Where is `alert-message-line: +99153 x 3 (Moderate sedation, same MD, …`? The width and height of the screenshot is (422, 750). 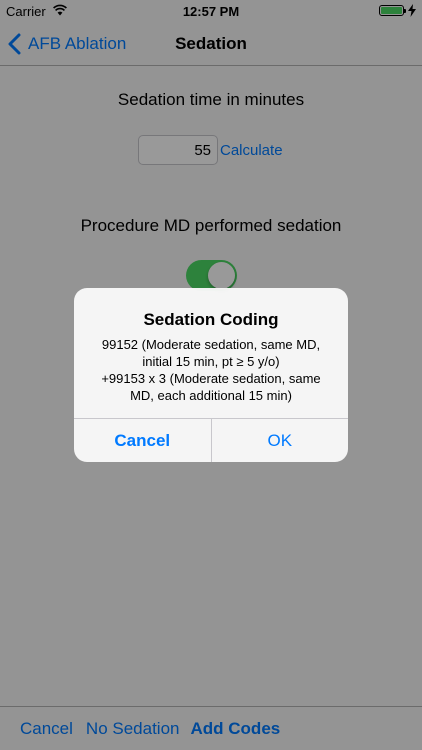 alert-message-line: +99153 x 3 (Moderate sedation, same MD, … is located at coordinates (211, 387).